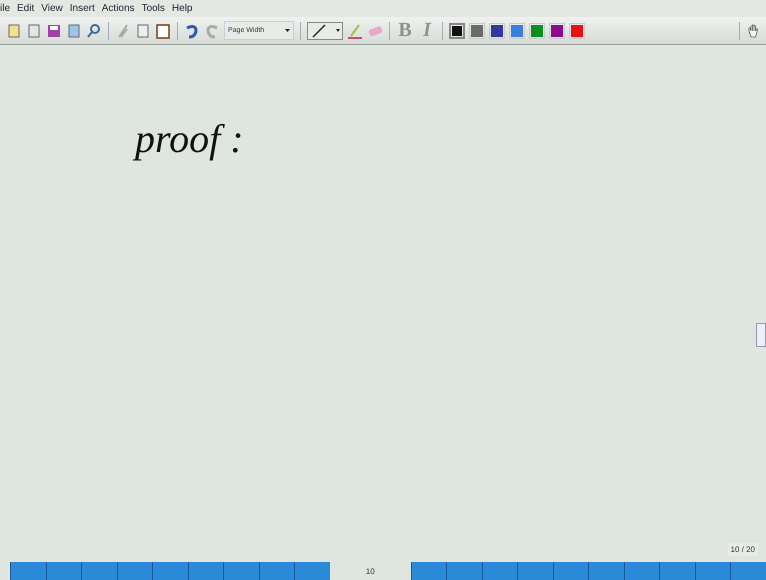  I want to click on paste-icon, so click(163, 30).